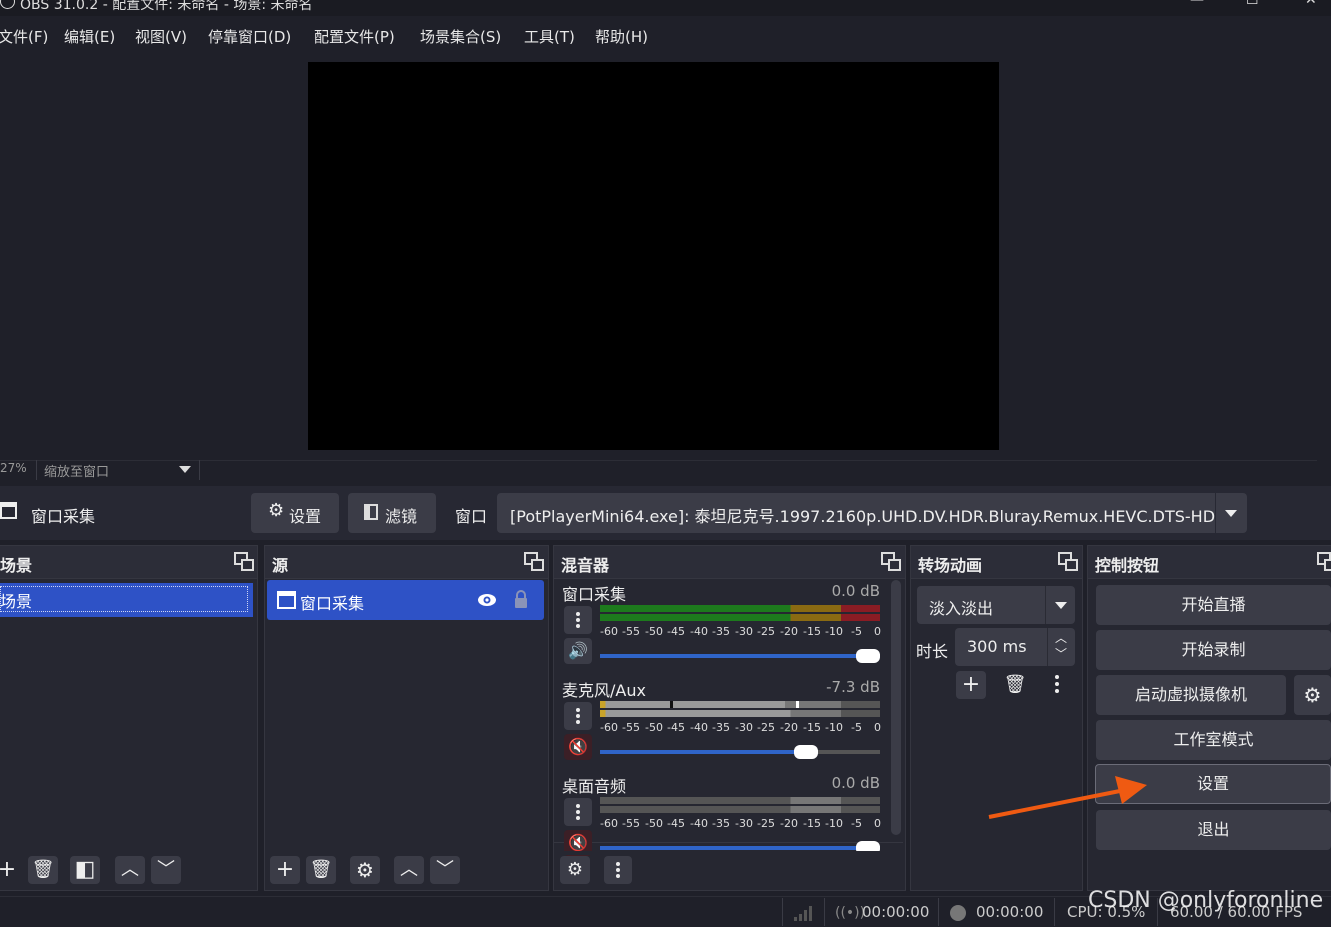 The width and height of the screenshot is (1331, 927). What do you see at coordinates (1057, 685) in the screenshot?
I see `transition-menu-icon` at bounding box center [1057, 685].